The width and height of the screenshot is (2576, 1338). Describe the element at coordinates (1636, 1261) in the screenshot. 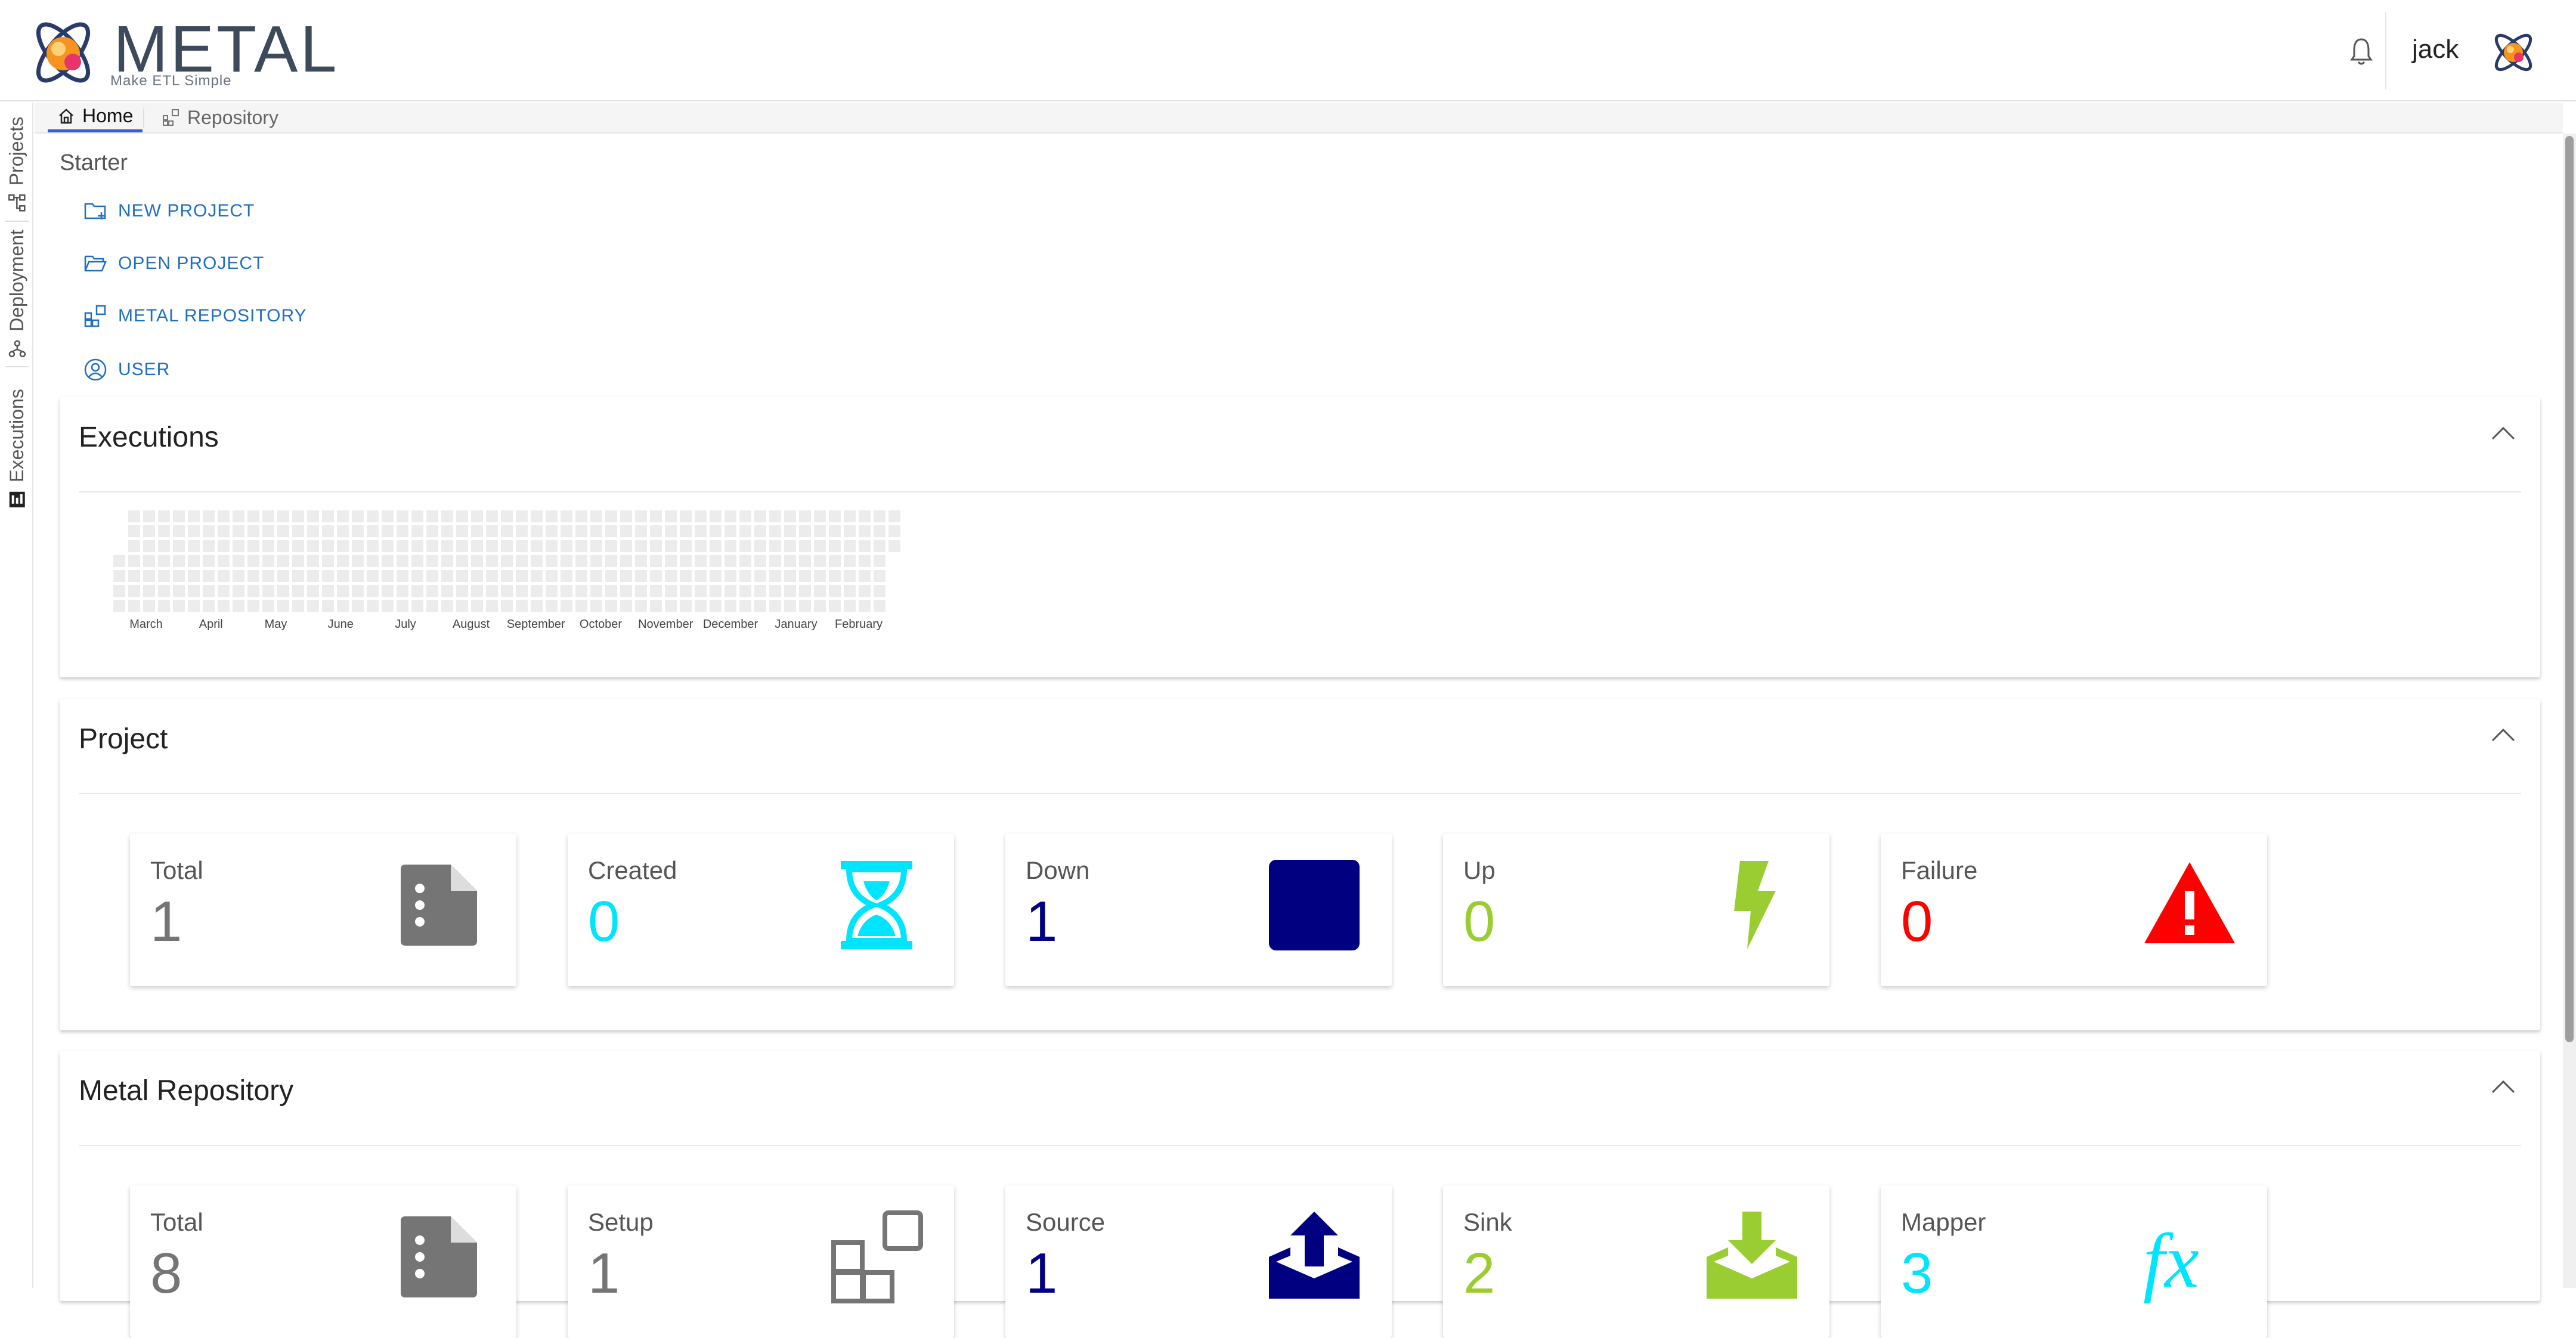

I see `repository-sink-card: Sink 2` at that location.